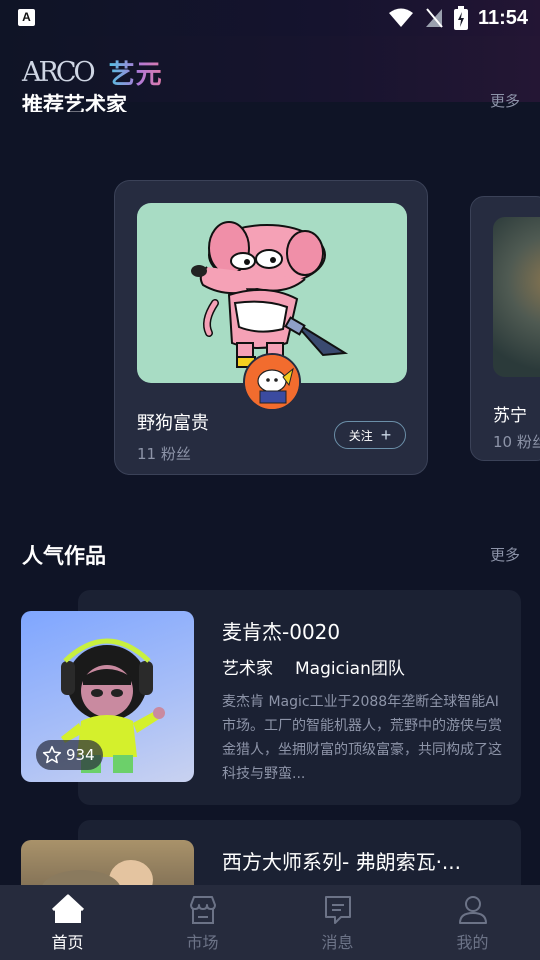 This screenshot has height=960, width=540. What do you see at coordinates (337, 942) in the screenshot?
I see `tab-label: 消息` at bounding box center [337, 942].